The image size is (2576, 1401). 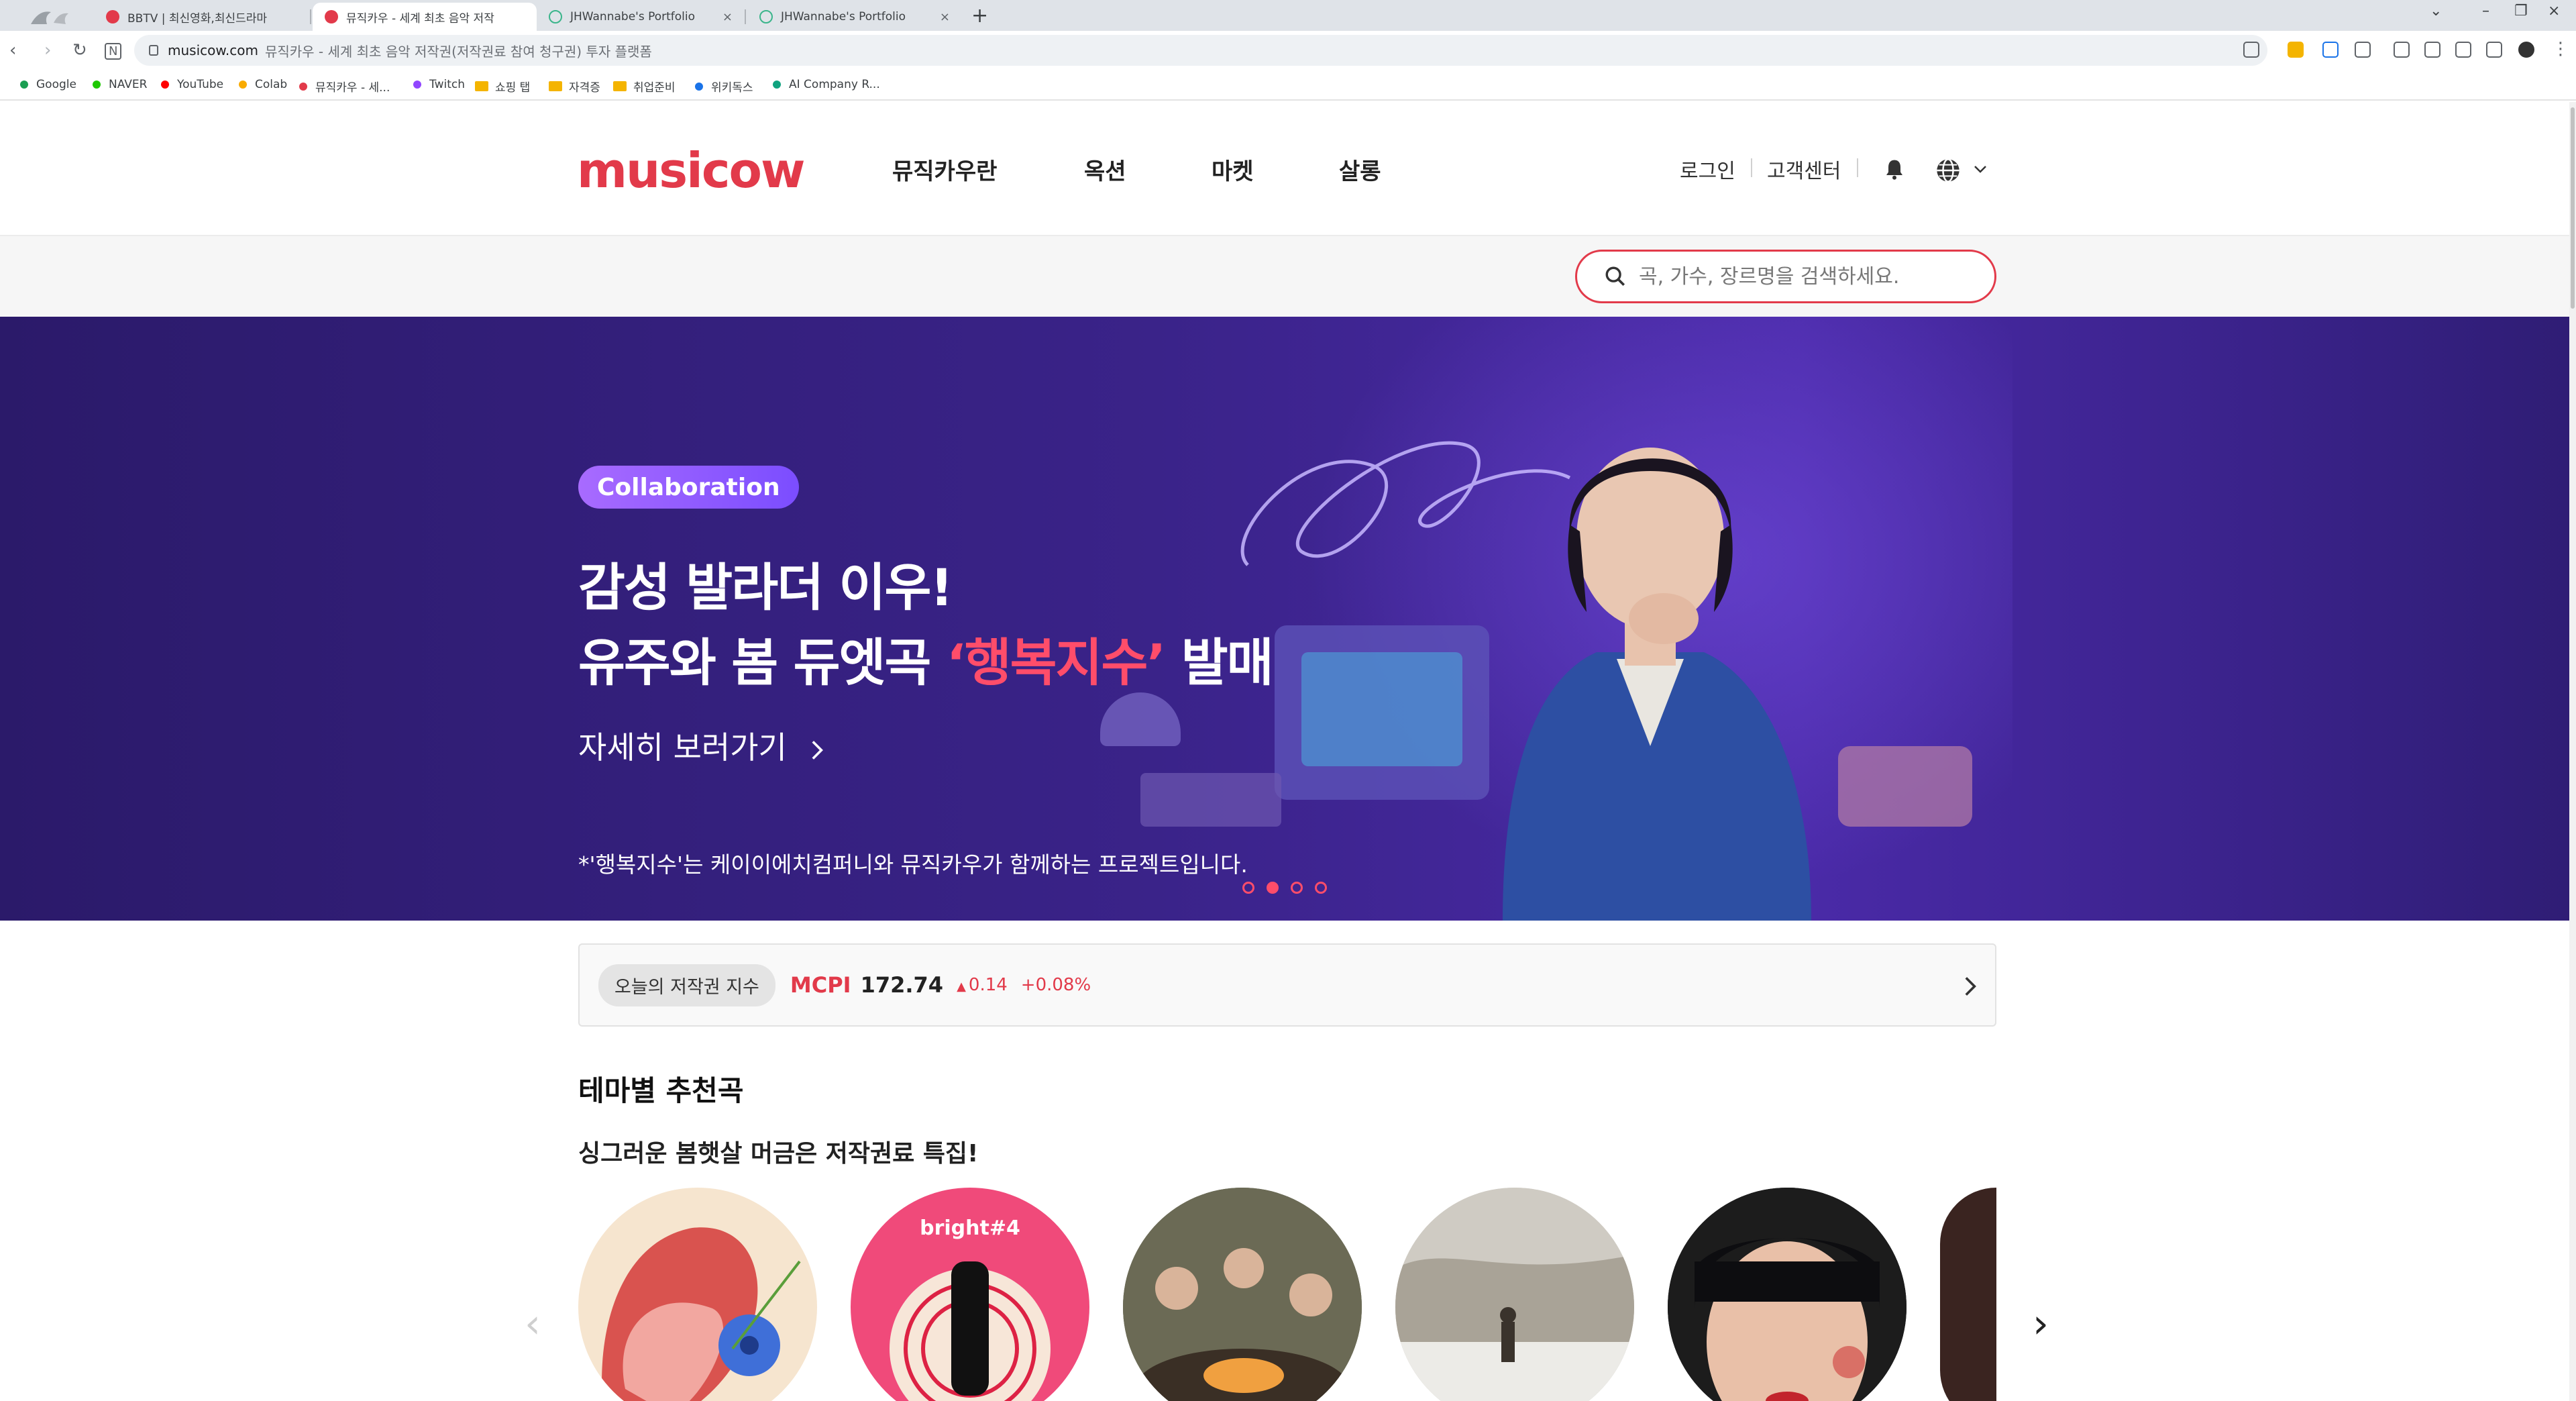 What do you see at coordinates (1360, 169) in the screenshot?
I see `nav-salon: 살롱` at bounding box center [1360, 169].